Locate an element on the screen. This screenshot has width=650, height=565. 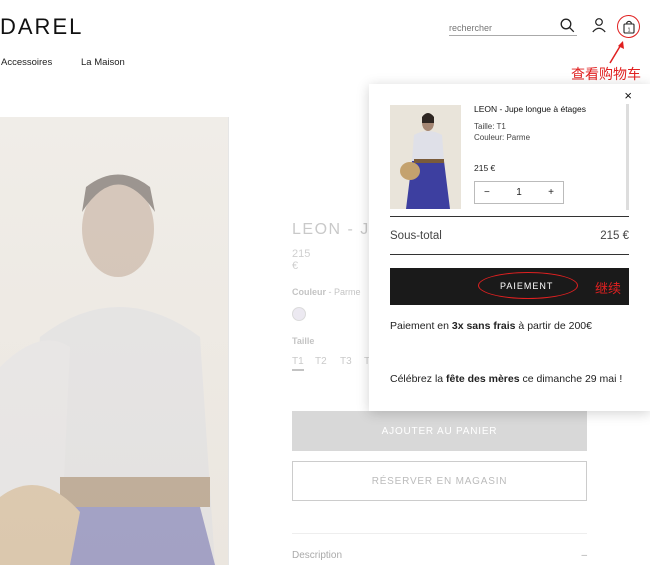
quantity-value: 1 is located at coordinates (519, 192).